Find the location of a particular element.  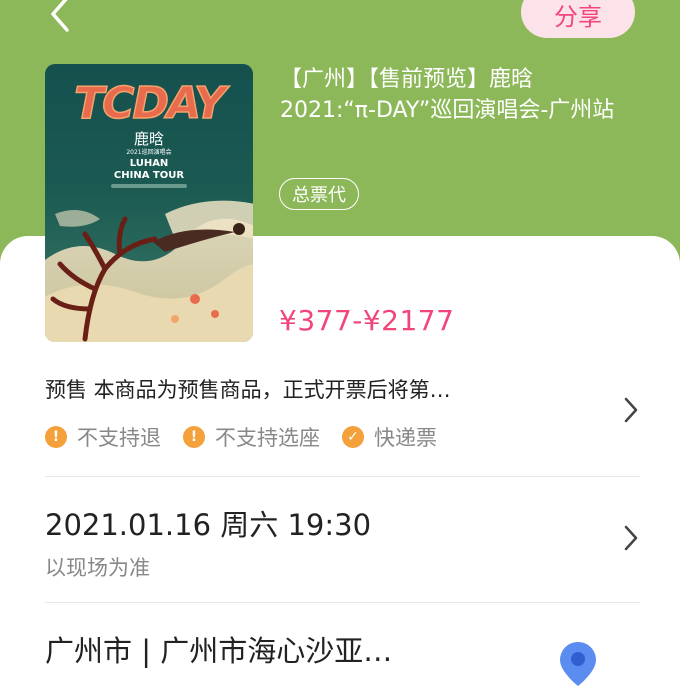

chevron-left-icon is located at coordinates (60, 16).